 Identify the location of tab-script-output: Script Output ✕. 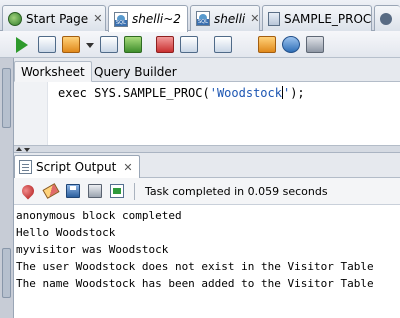
(77, 166).